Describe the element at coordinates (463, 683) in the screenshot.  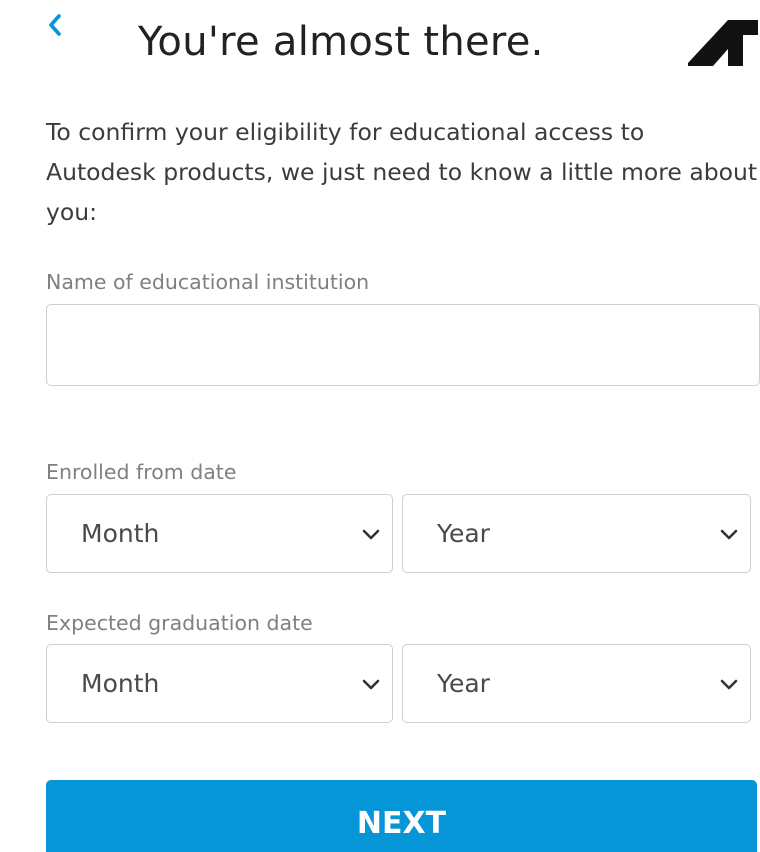
I see `graduation-year-value: Year` at that location.